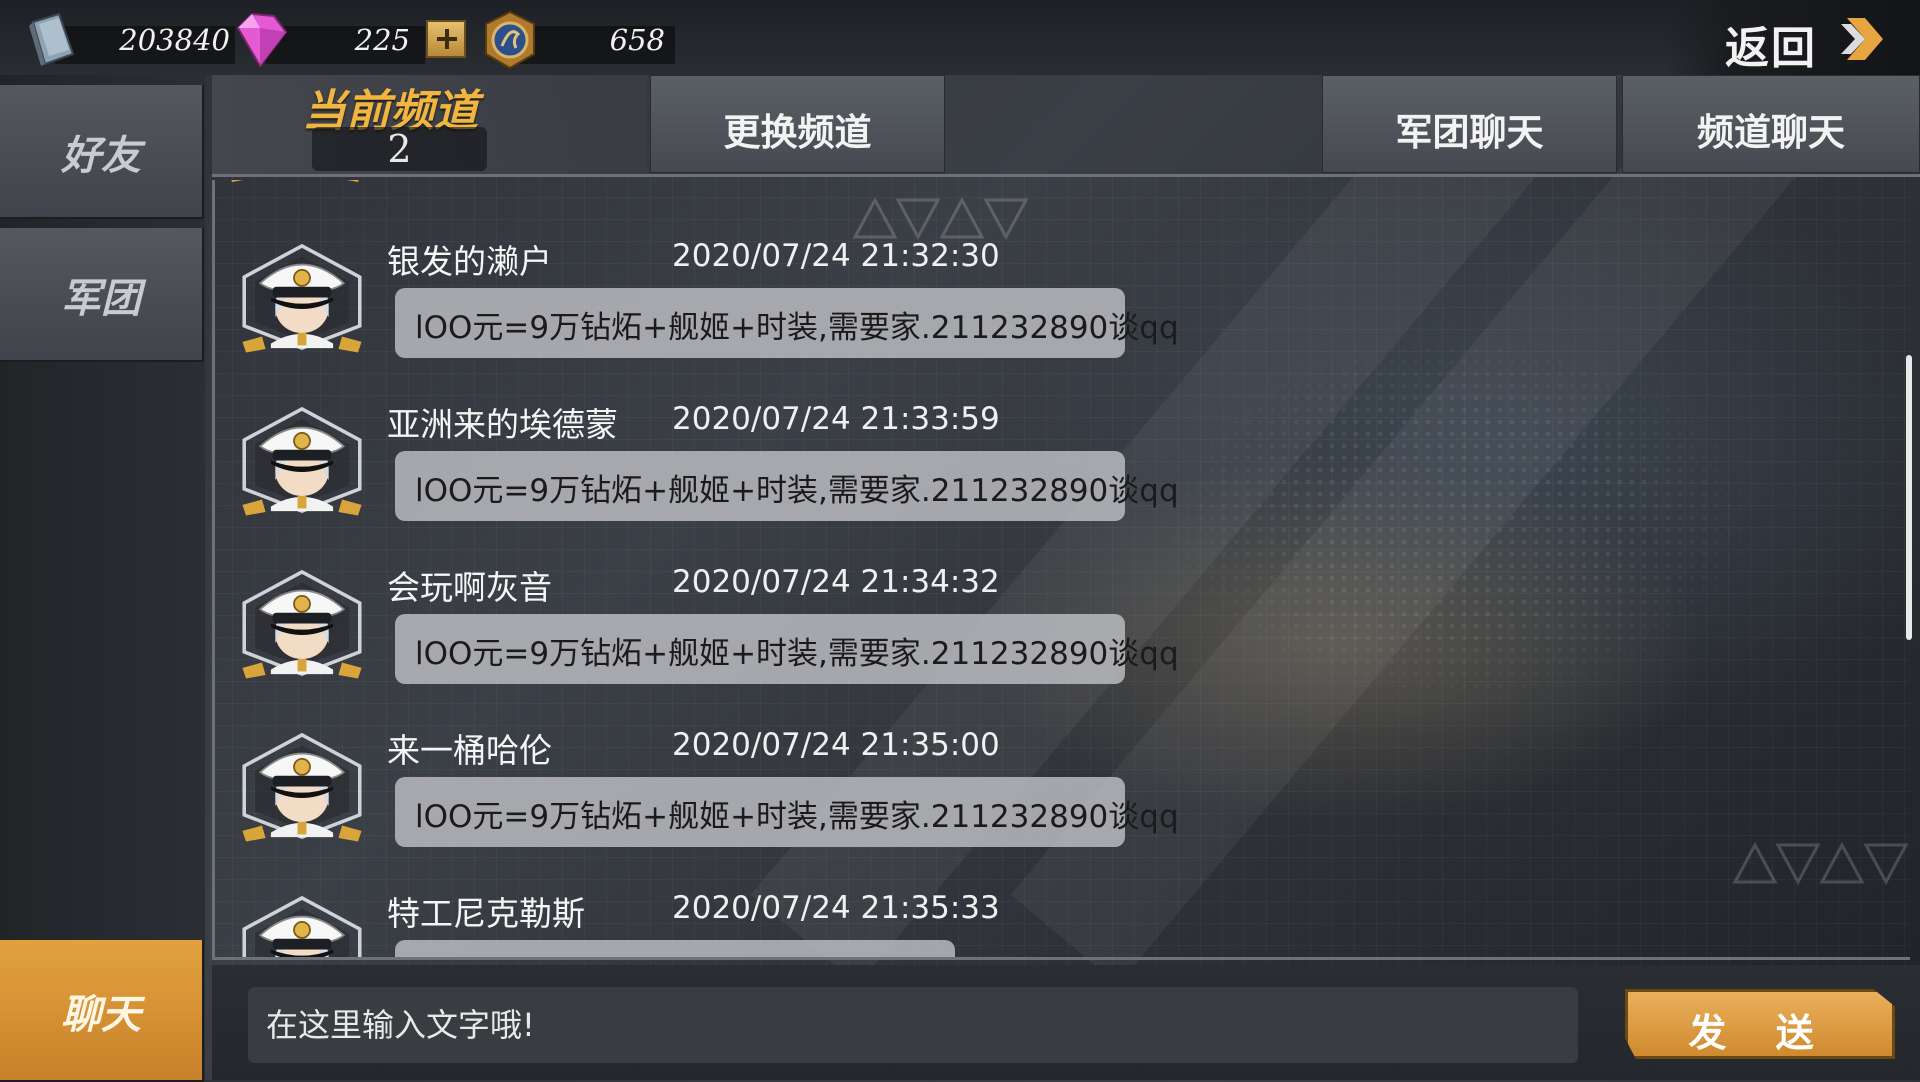  Describe the element at coordinates (1760, 1032) in the screenshot. I see `send-label: 发 送` at that location.